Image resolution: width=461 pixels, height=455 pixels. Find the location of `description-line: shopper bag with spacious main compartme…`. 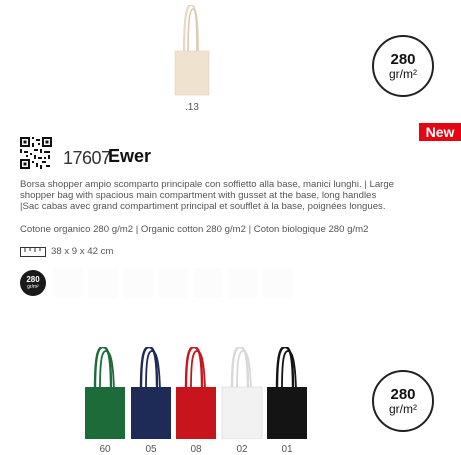

description-line: shopper bag with spacious main compartme… is located at coordinates (198, 195).